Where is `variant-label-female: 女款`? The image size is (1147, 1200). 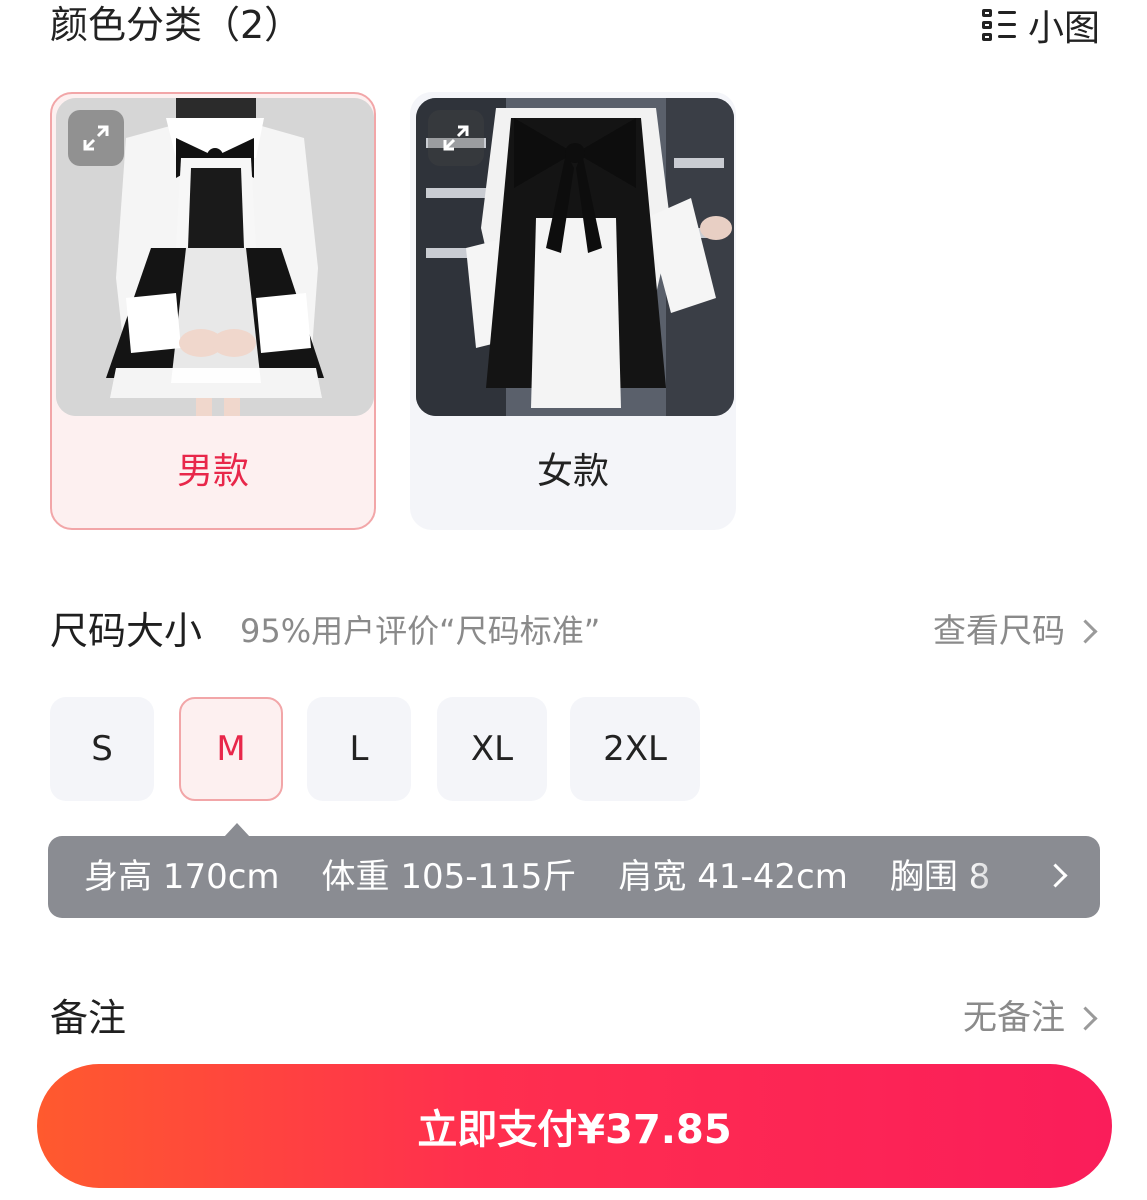
variant-label-female: 女款 is located at coordinates (572, 471).